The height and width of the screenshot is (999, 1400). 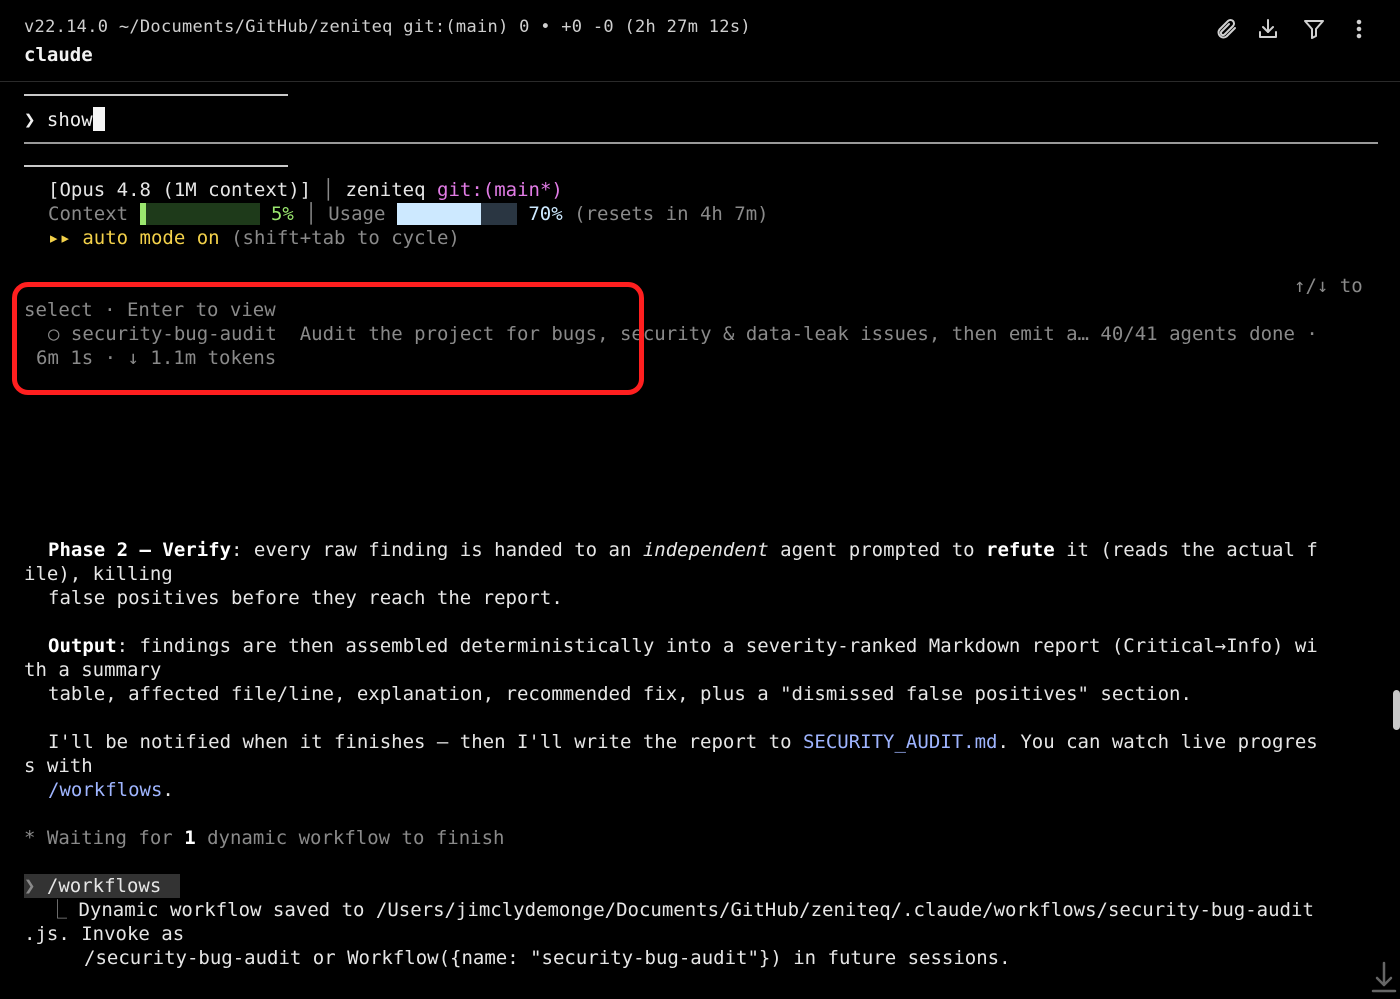 What do you see at coordinates (58, 55) in the screenshot?
I see `window-title: claude` at bounding box center [58, 55].